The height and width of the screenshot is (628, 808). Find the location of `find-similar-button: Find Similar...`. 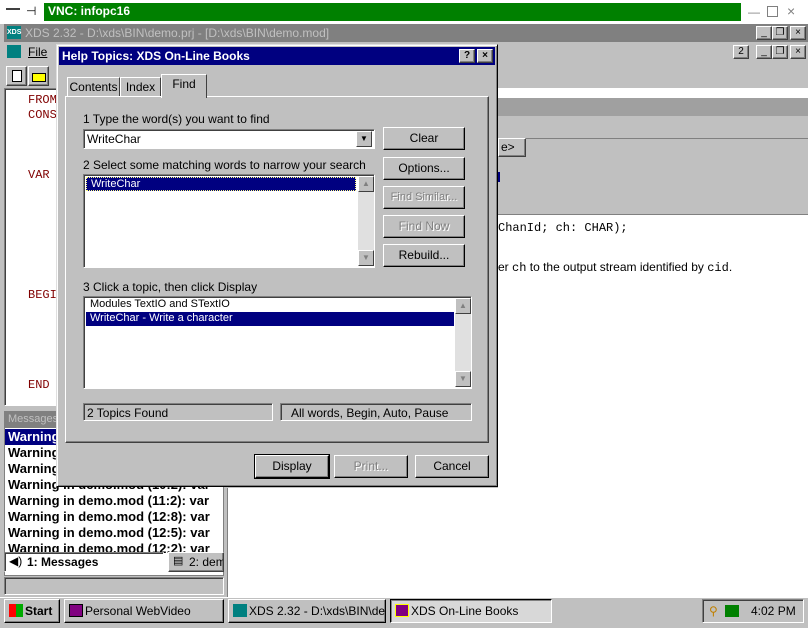

find-similar-button: Find Similar... is located at coordinates (424, 197).